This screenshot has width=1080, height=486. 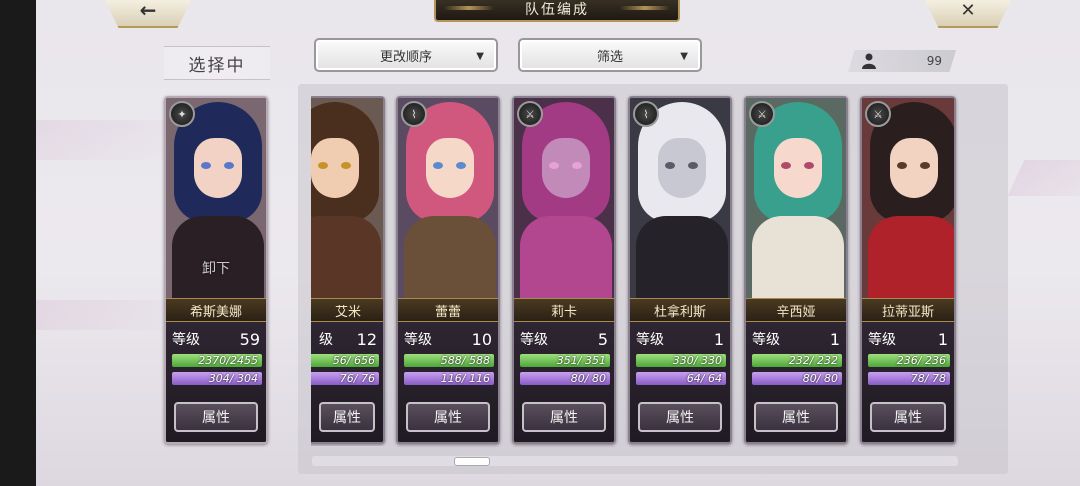 I want to click on character-stats: 等级 1 232/ 232 80/ 80 属性, so click(x=796, y=382).